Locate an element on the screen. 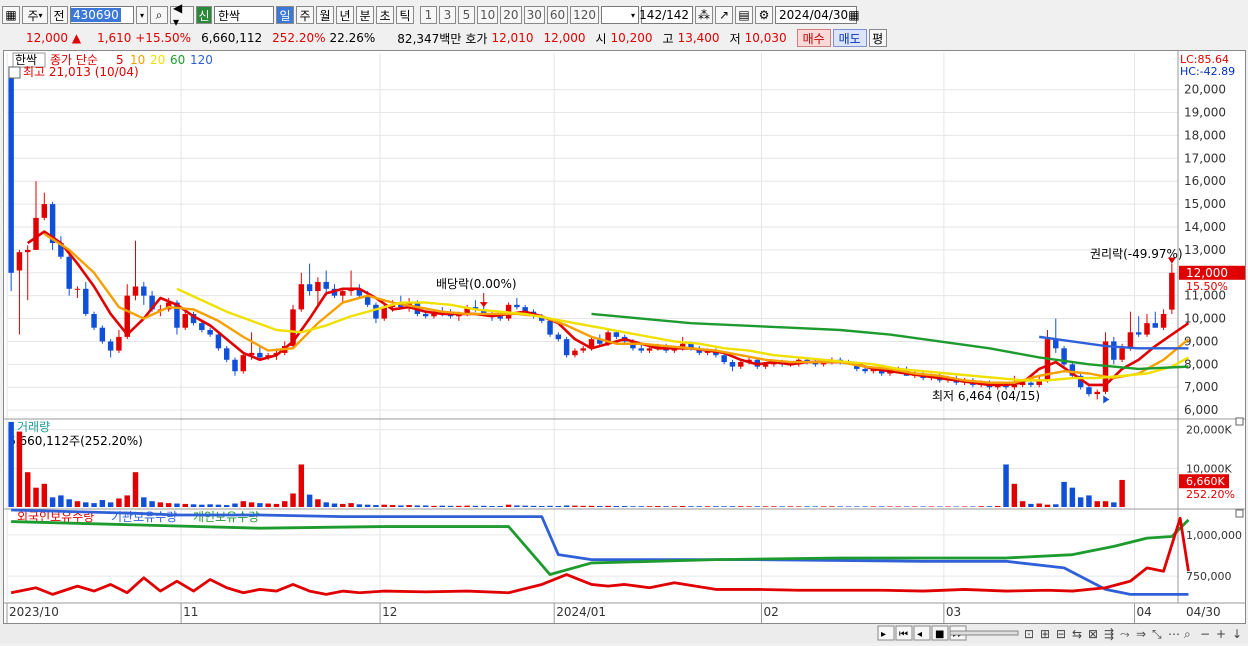 This screenshot has width=1248, height=646. price-tick-label: 16,000 is located at coordinates (1205, 181).